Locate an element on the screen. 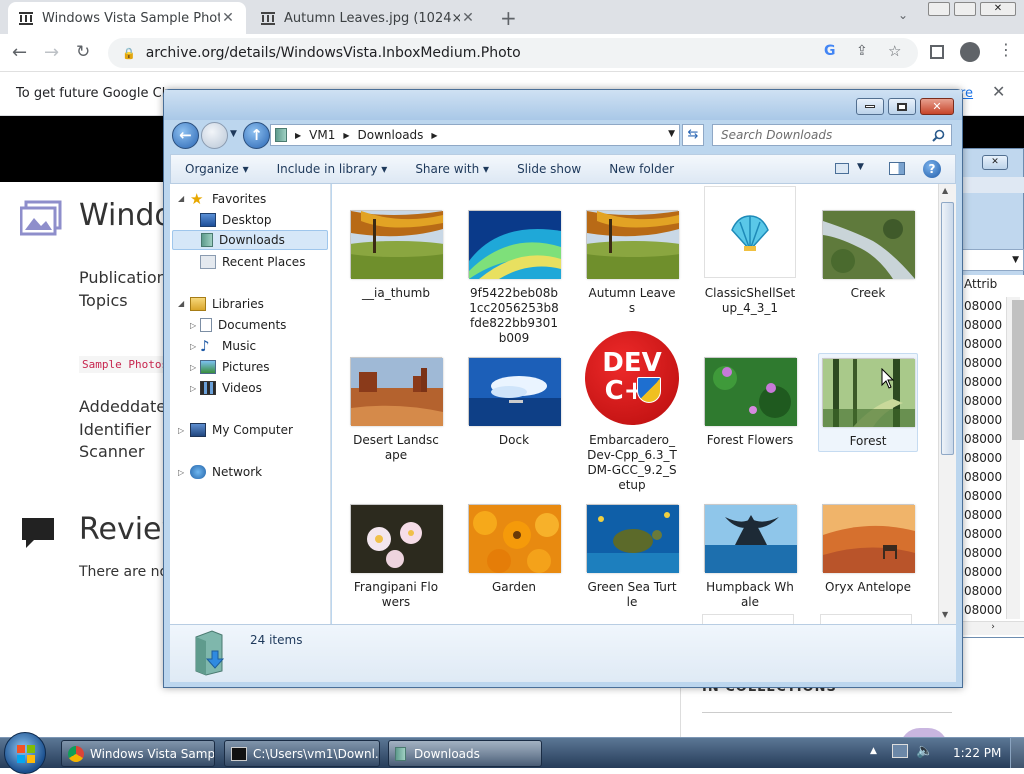 This screenshot has height=774, width=1024. back-icon: ← is located at coordinates (19, 52).